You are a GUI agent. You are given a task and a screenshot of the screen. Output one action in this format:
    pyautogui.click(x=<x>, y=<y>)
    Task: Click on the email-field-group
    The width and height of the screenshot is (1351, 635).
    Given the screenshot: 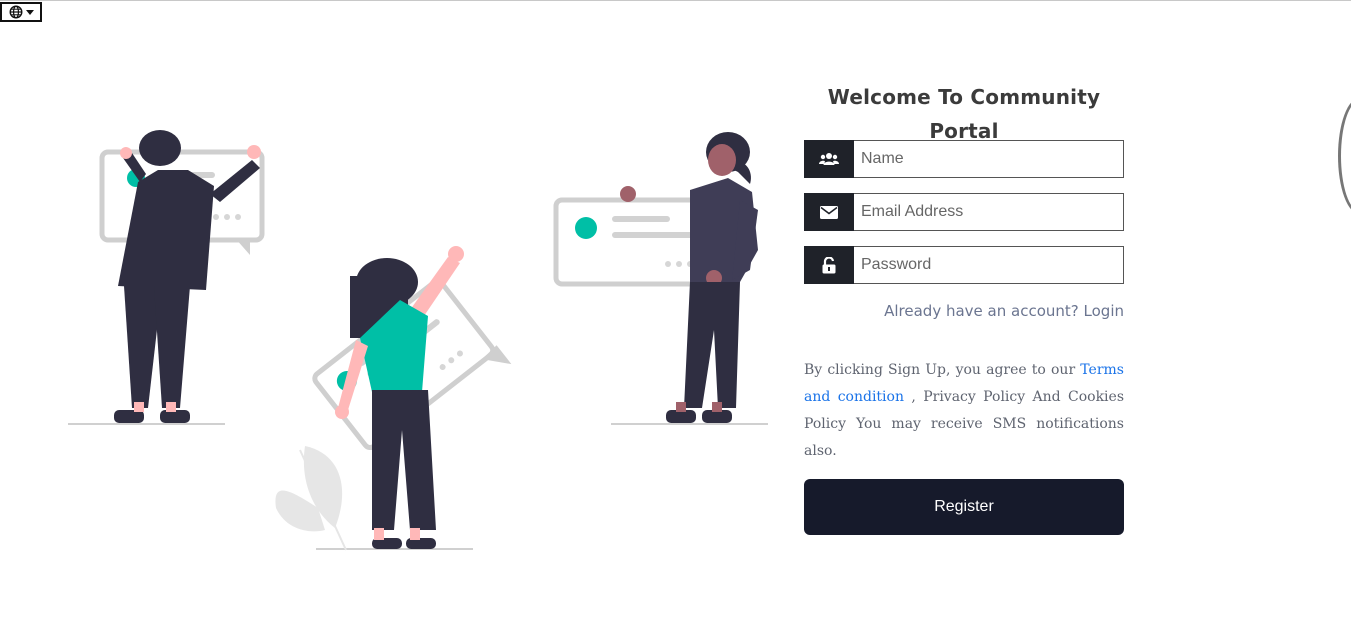 What is the action you would take?
    pyautogui.click(x=964, y=212)
    